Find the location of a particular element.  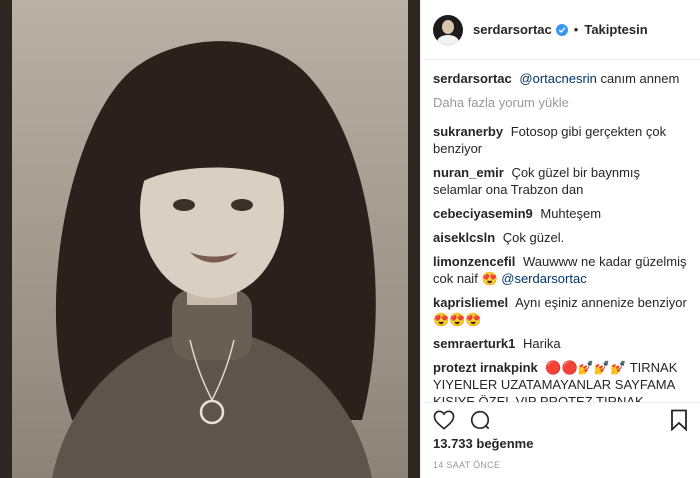

caption-mention: @ortacnesrin is located at coordinates (558, 78).